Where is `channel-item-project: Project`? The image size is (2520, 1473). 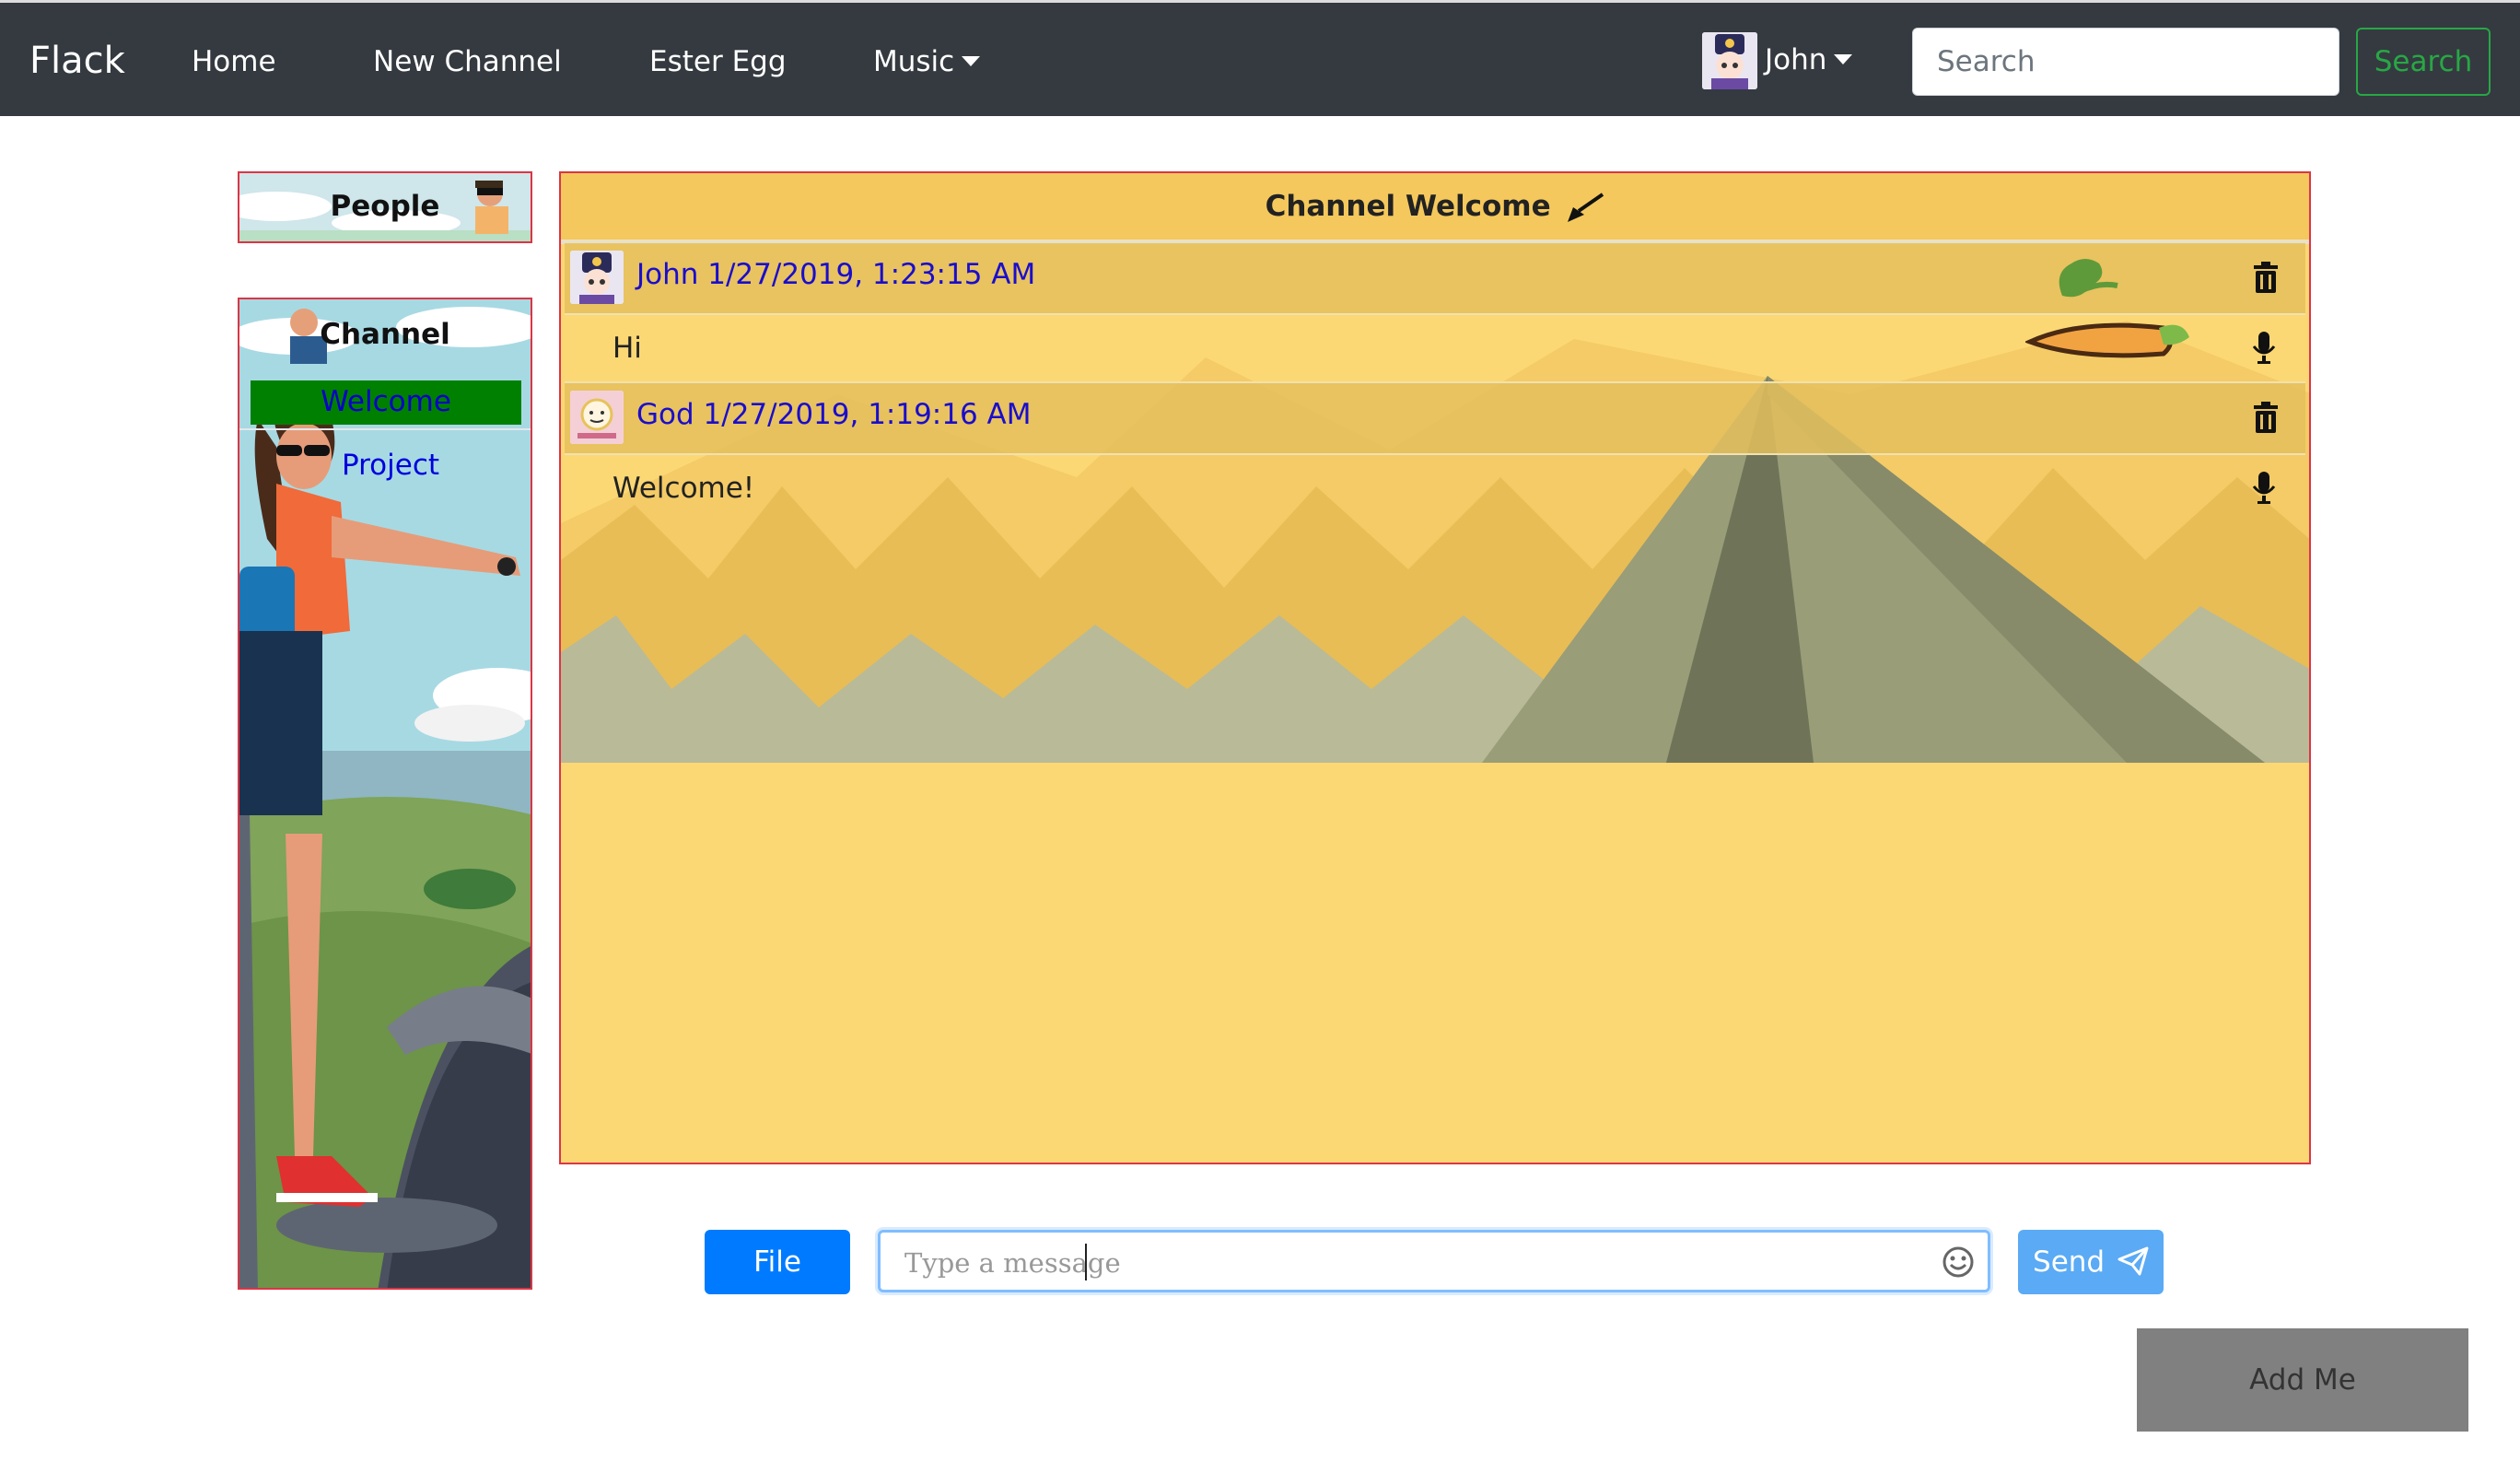 channel-item-project: Project is located at coordinates (390, 466).